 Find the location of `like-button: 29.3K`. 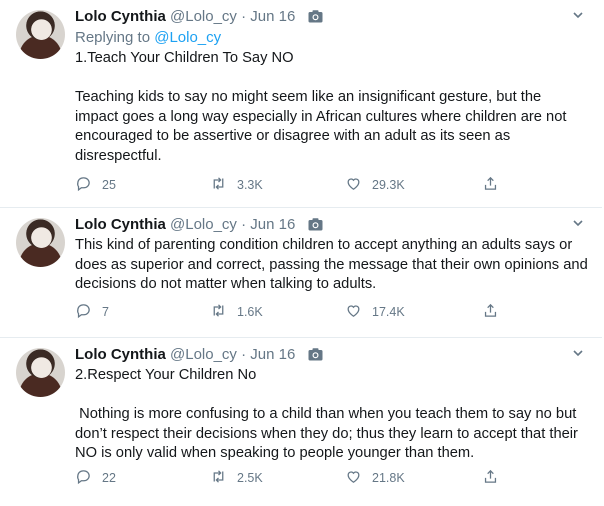

like-button: 29.3K is located at coordinates (375, 185).